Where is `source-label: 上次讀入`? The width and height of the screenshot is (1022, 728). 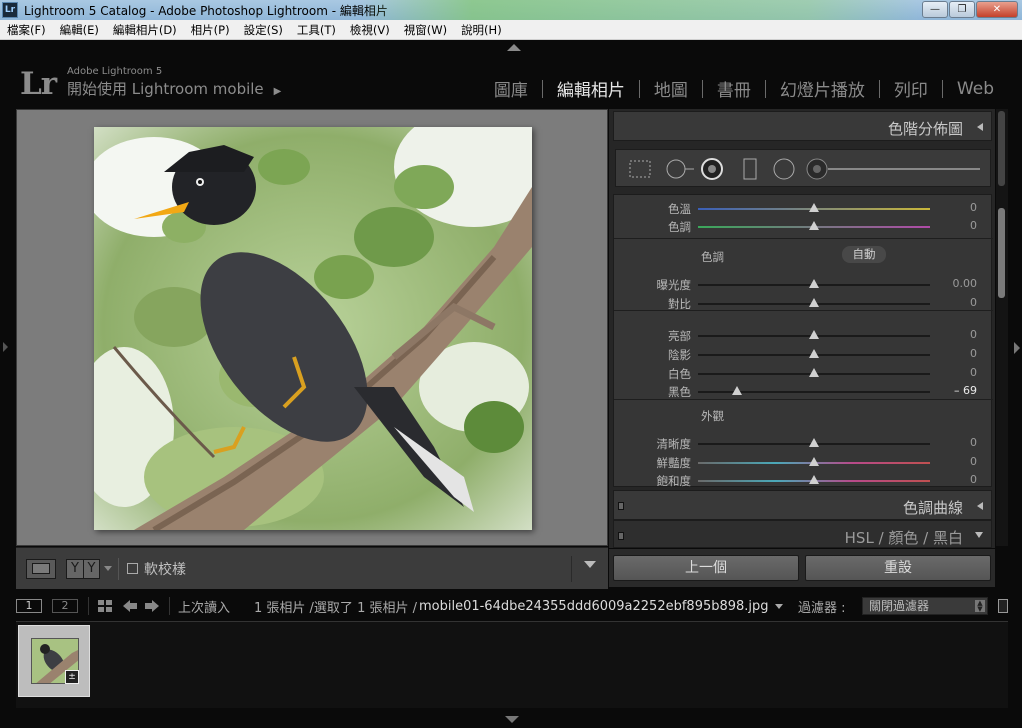
source-label: 上次讀入 is located at coordinates (204, 606).